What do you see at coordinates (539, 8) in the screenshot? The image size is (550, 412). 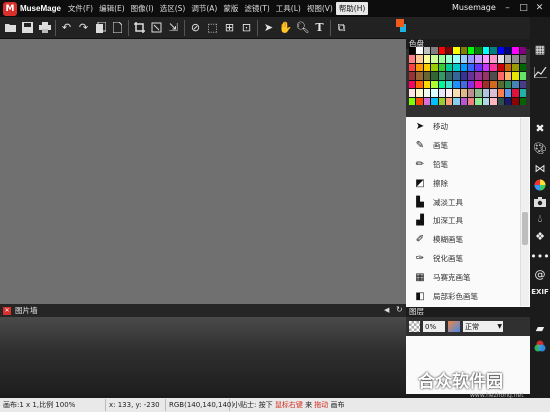 I see `close-button: ✕` at bounding box center [539, 8].